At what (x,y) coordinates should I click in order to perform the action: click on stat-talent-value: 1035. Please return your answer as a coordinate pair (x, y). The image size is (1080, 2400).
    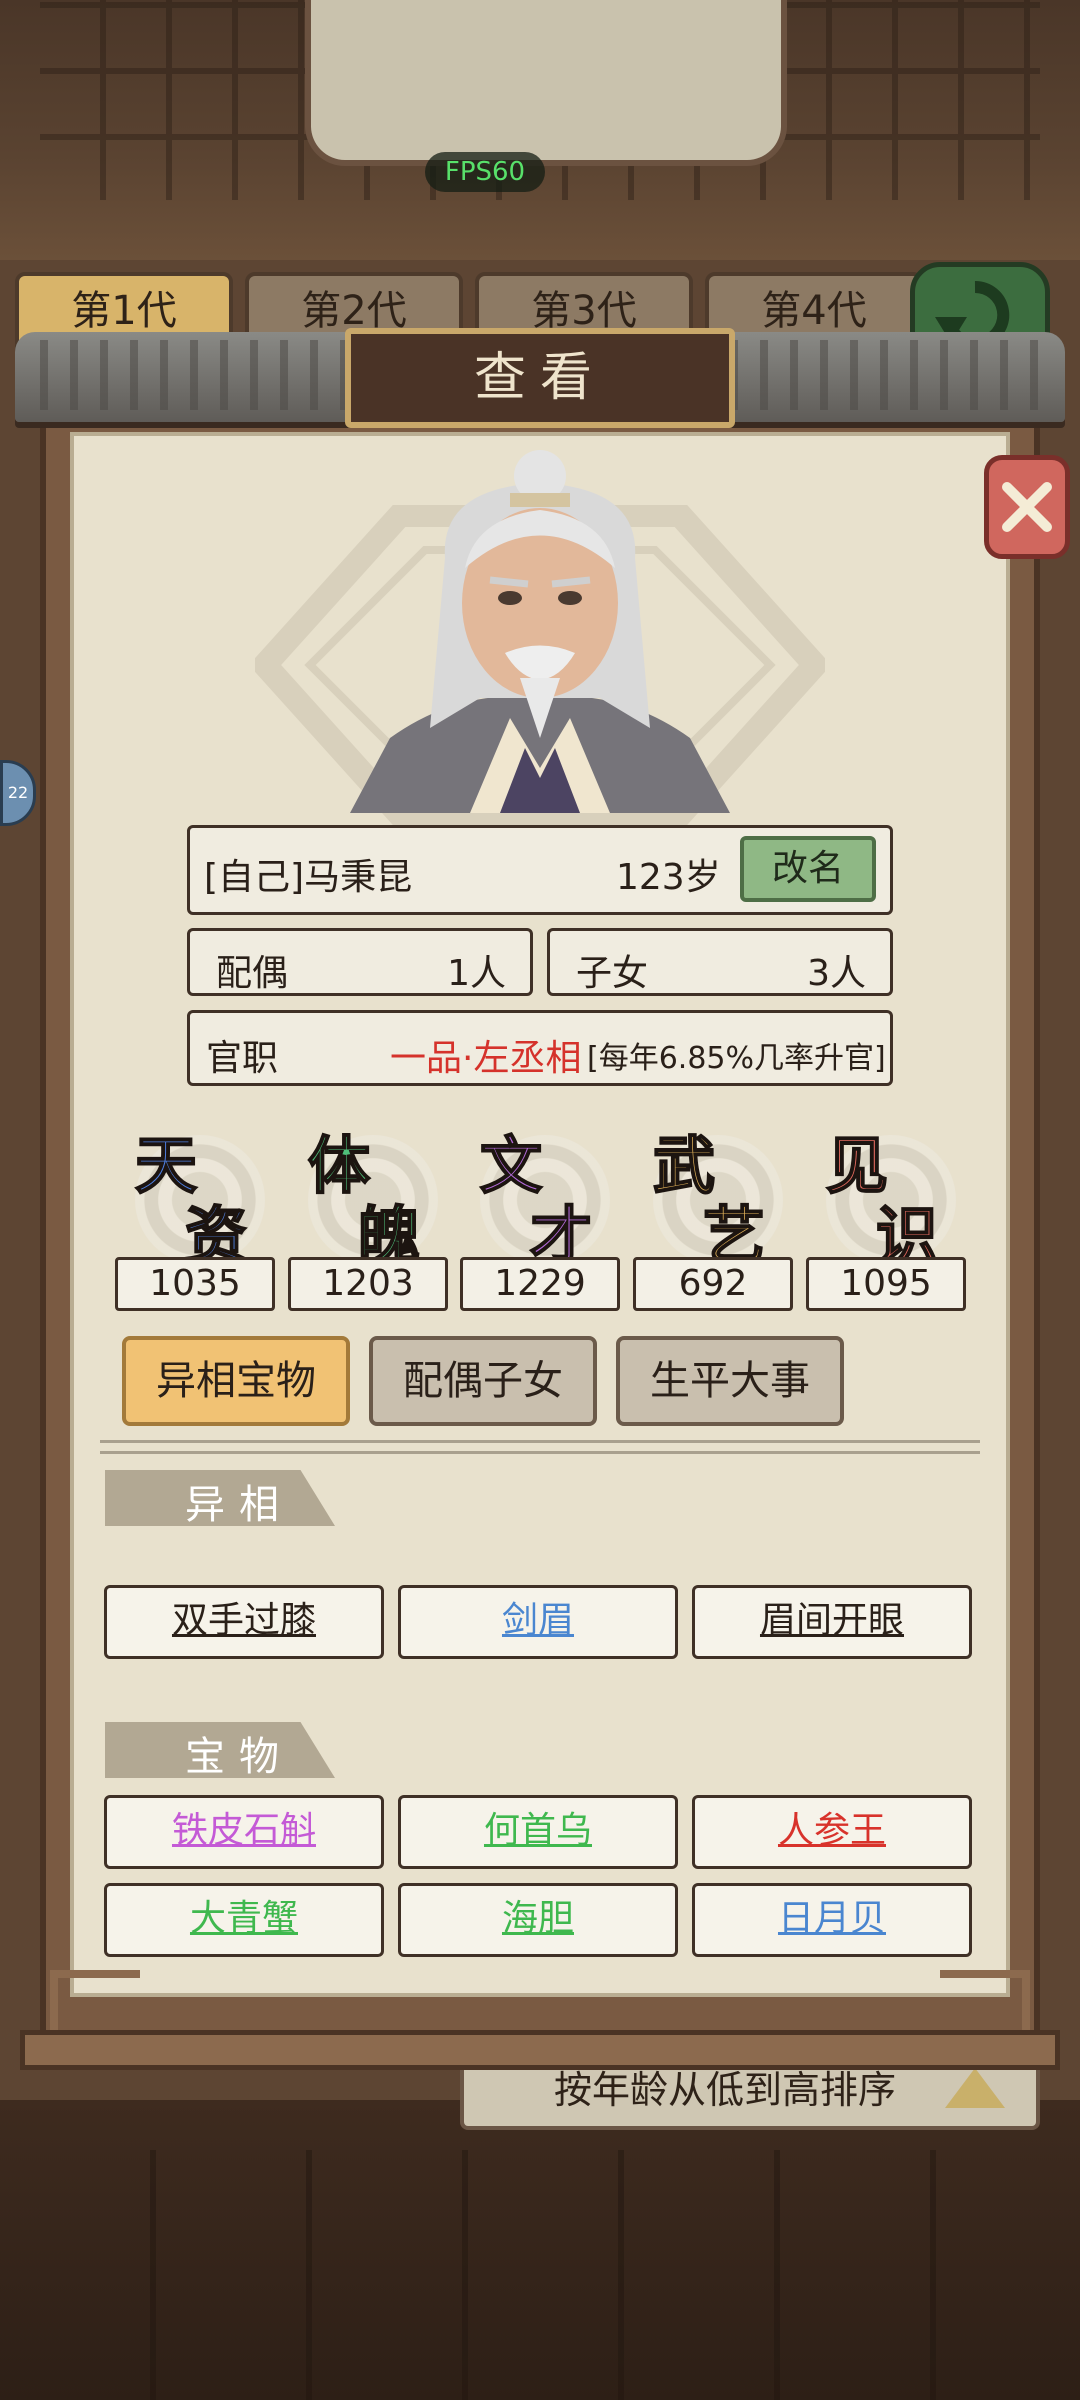
    Looking at the image, I should click on (195, 1284).